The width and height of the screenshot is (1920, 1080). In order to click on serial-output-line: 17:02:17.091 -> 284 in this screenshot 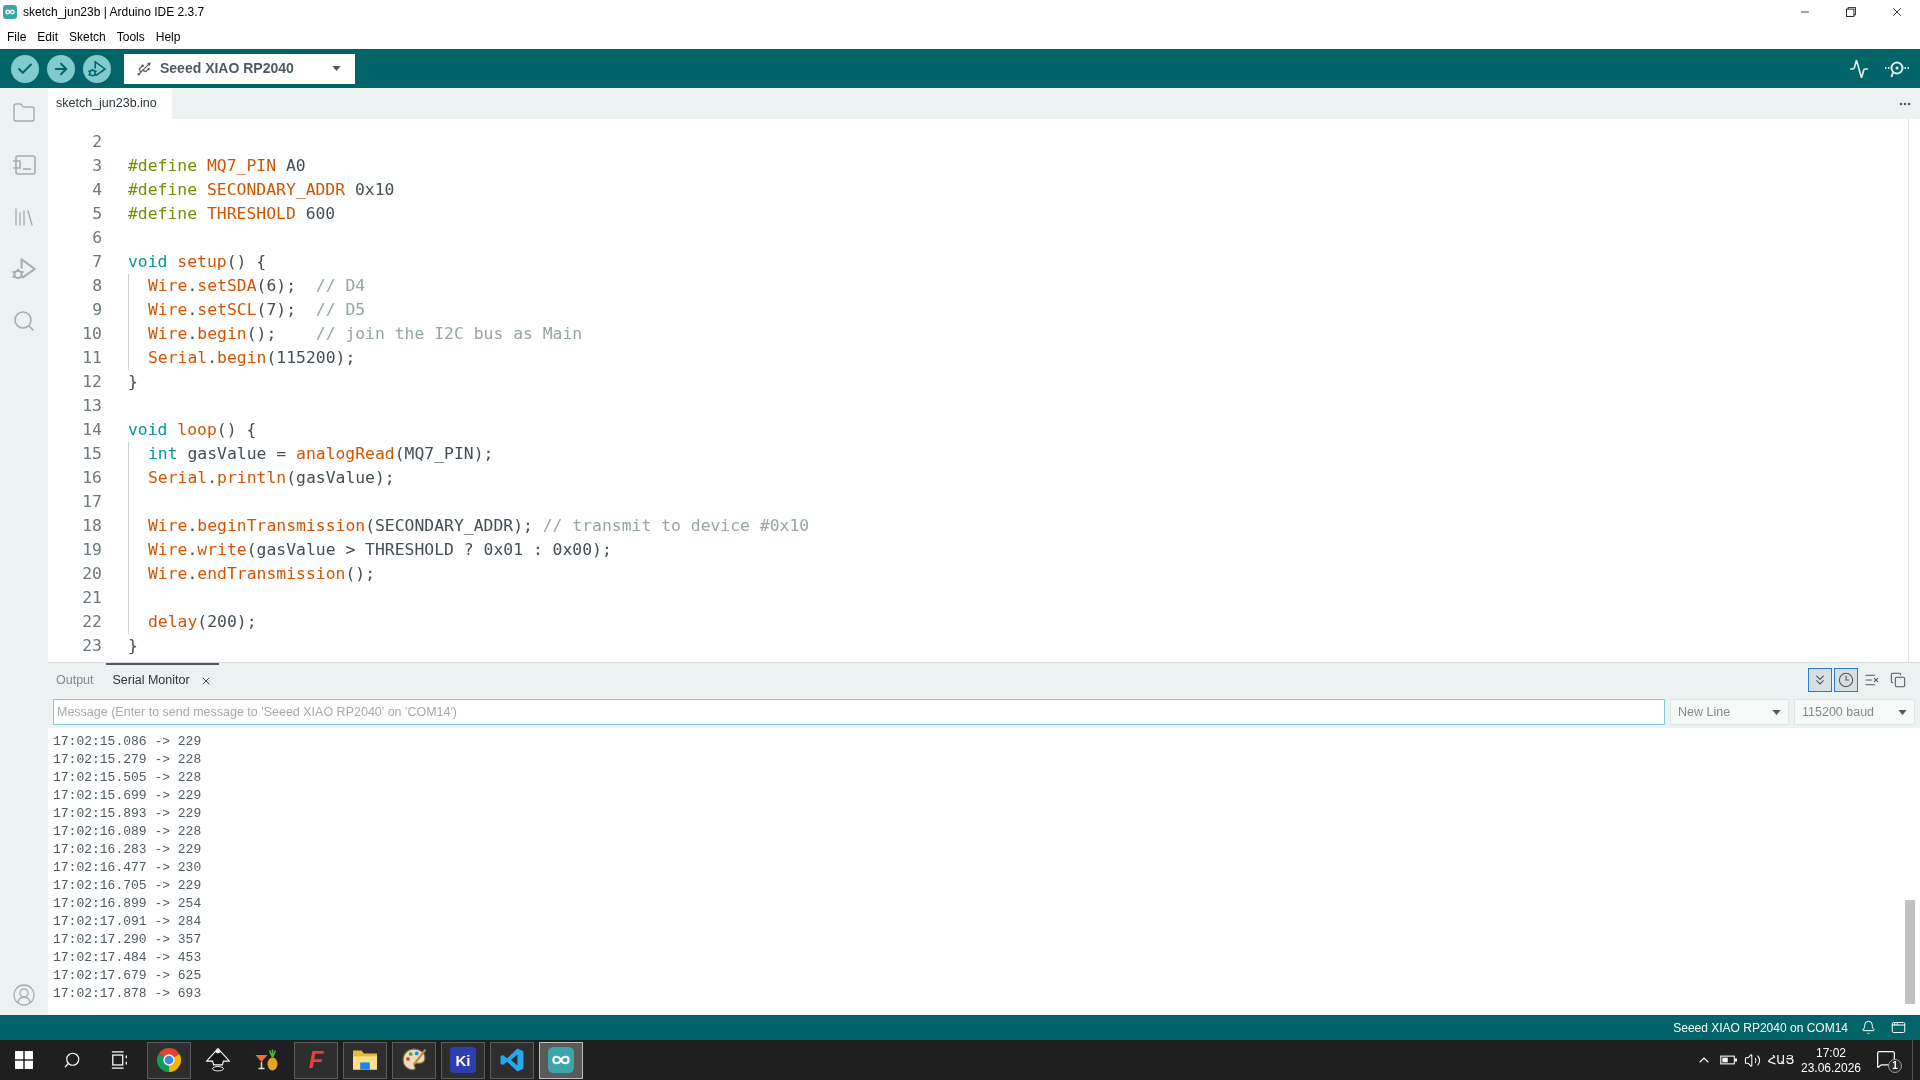, I will do `click(127, 921)`.